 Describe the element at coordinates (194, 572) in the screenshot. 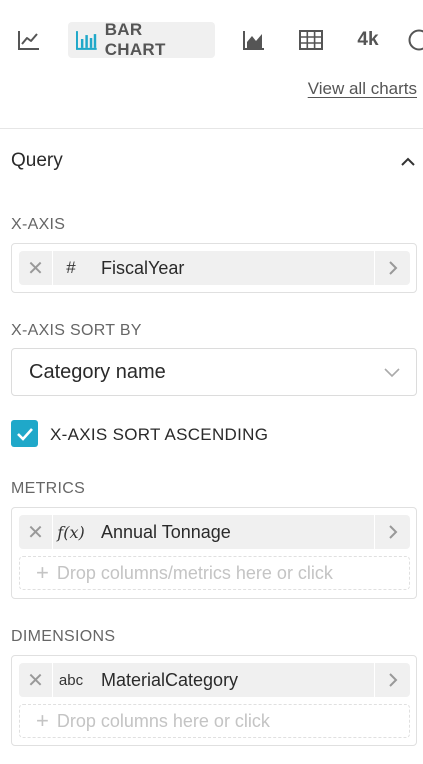

I see `metrics-drop-placeholder: Drop columns/metrics here or click` at that location.